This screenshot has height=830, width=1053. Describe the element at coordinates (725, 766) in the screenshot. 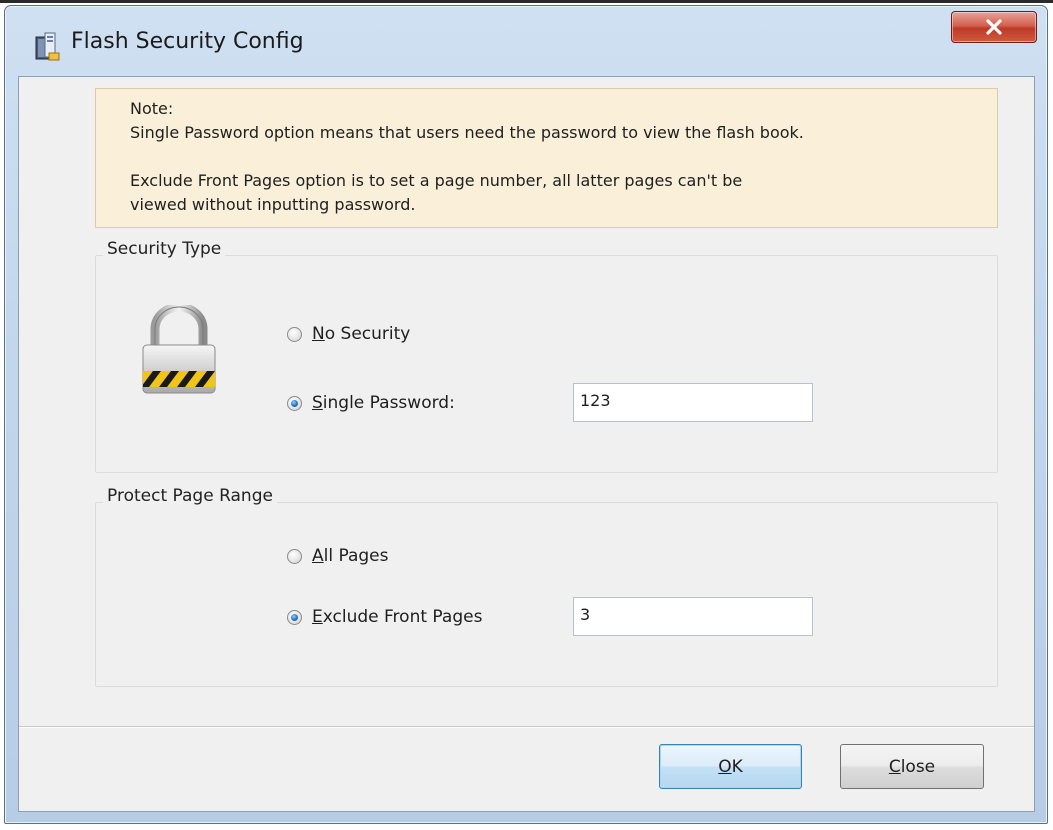

I see `ok-accesskey: O` at that location.